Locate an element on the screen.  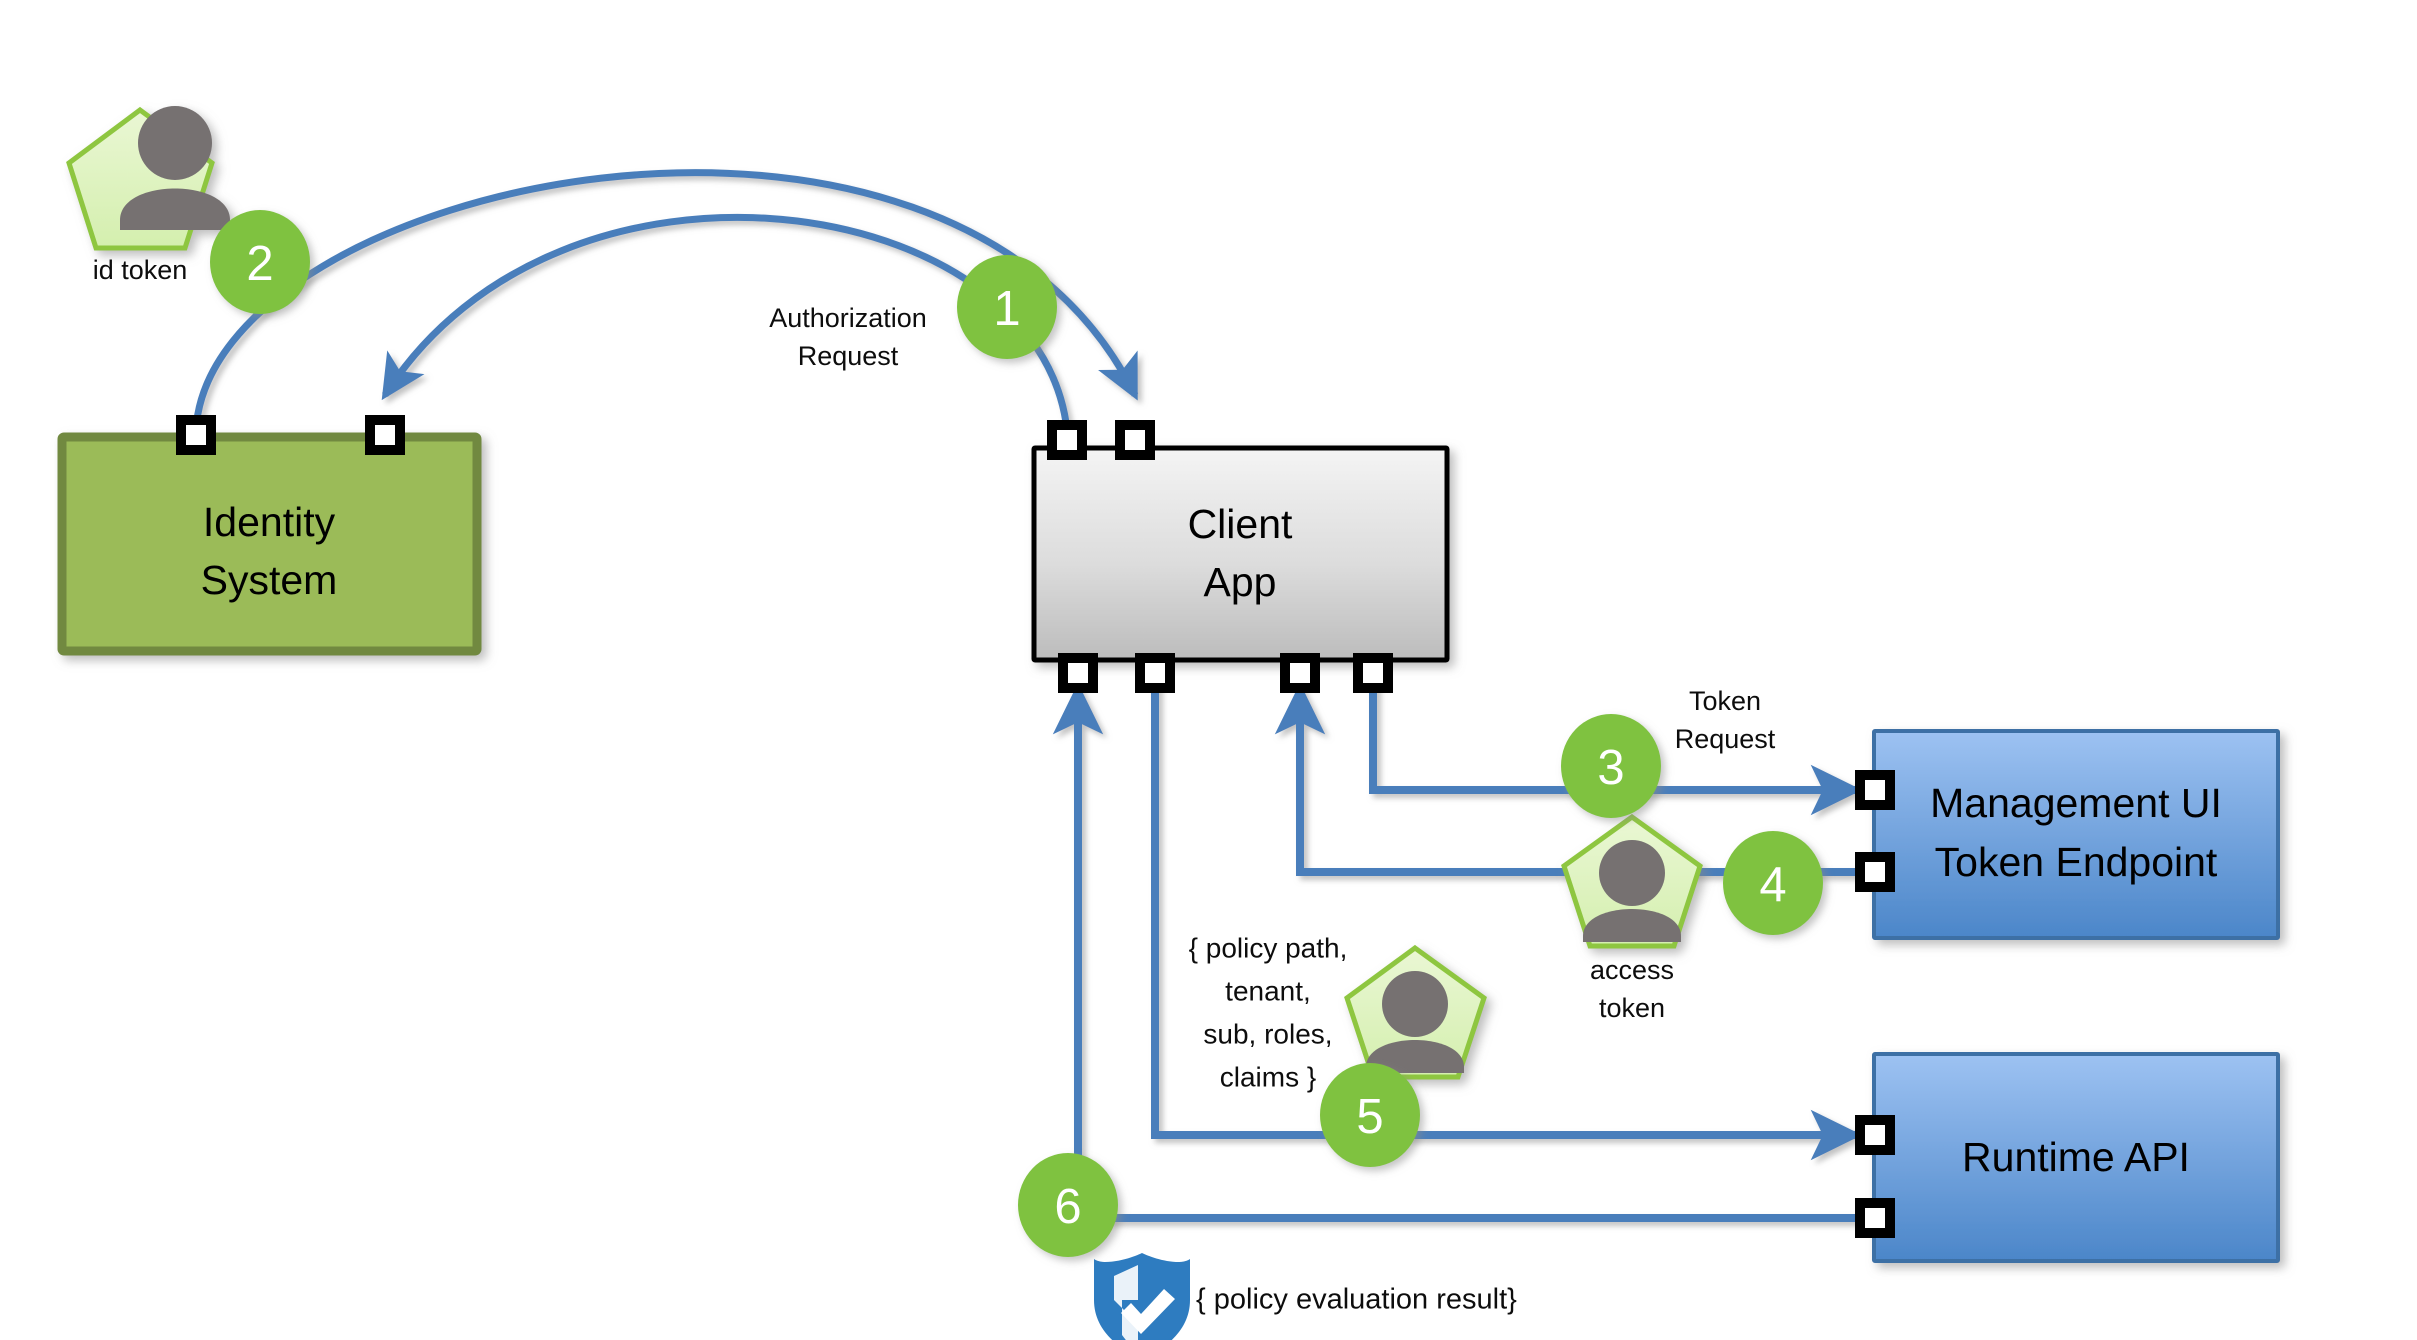
node-identity-system: Identity System is located at coordinates (269, 544).